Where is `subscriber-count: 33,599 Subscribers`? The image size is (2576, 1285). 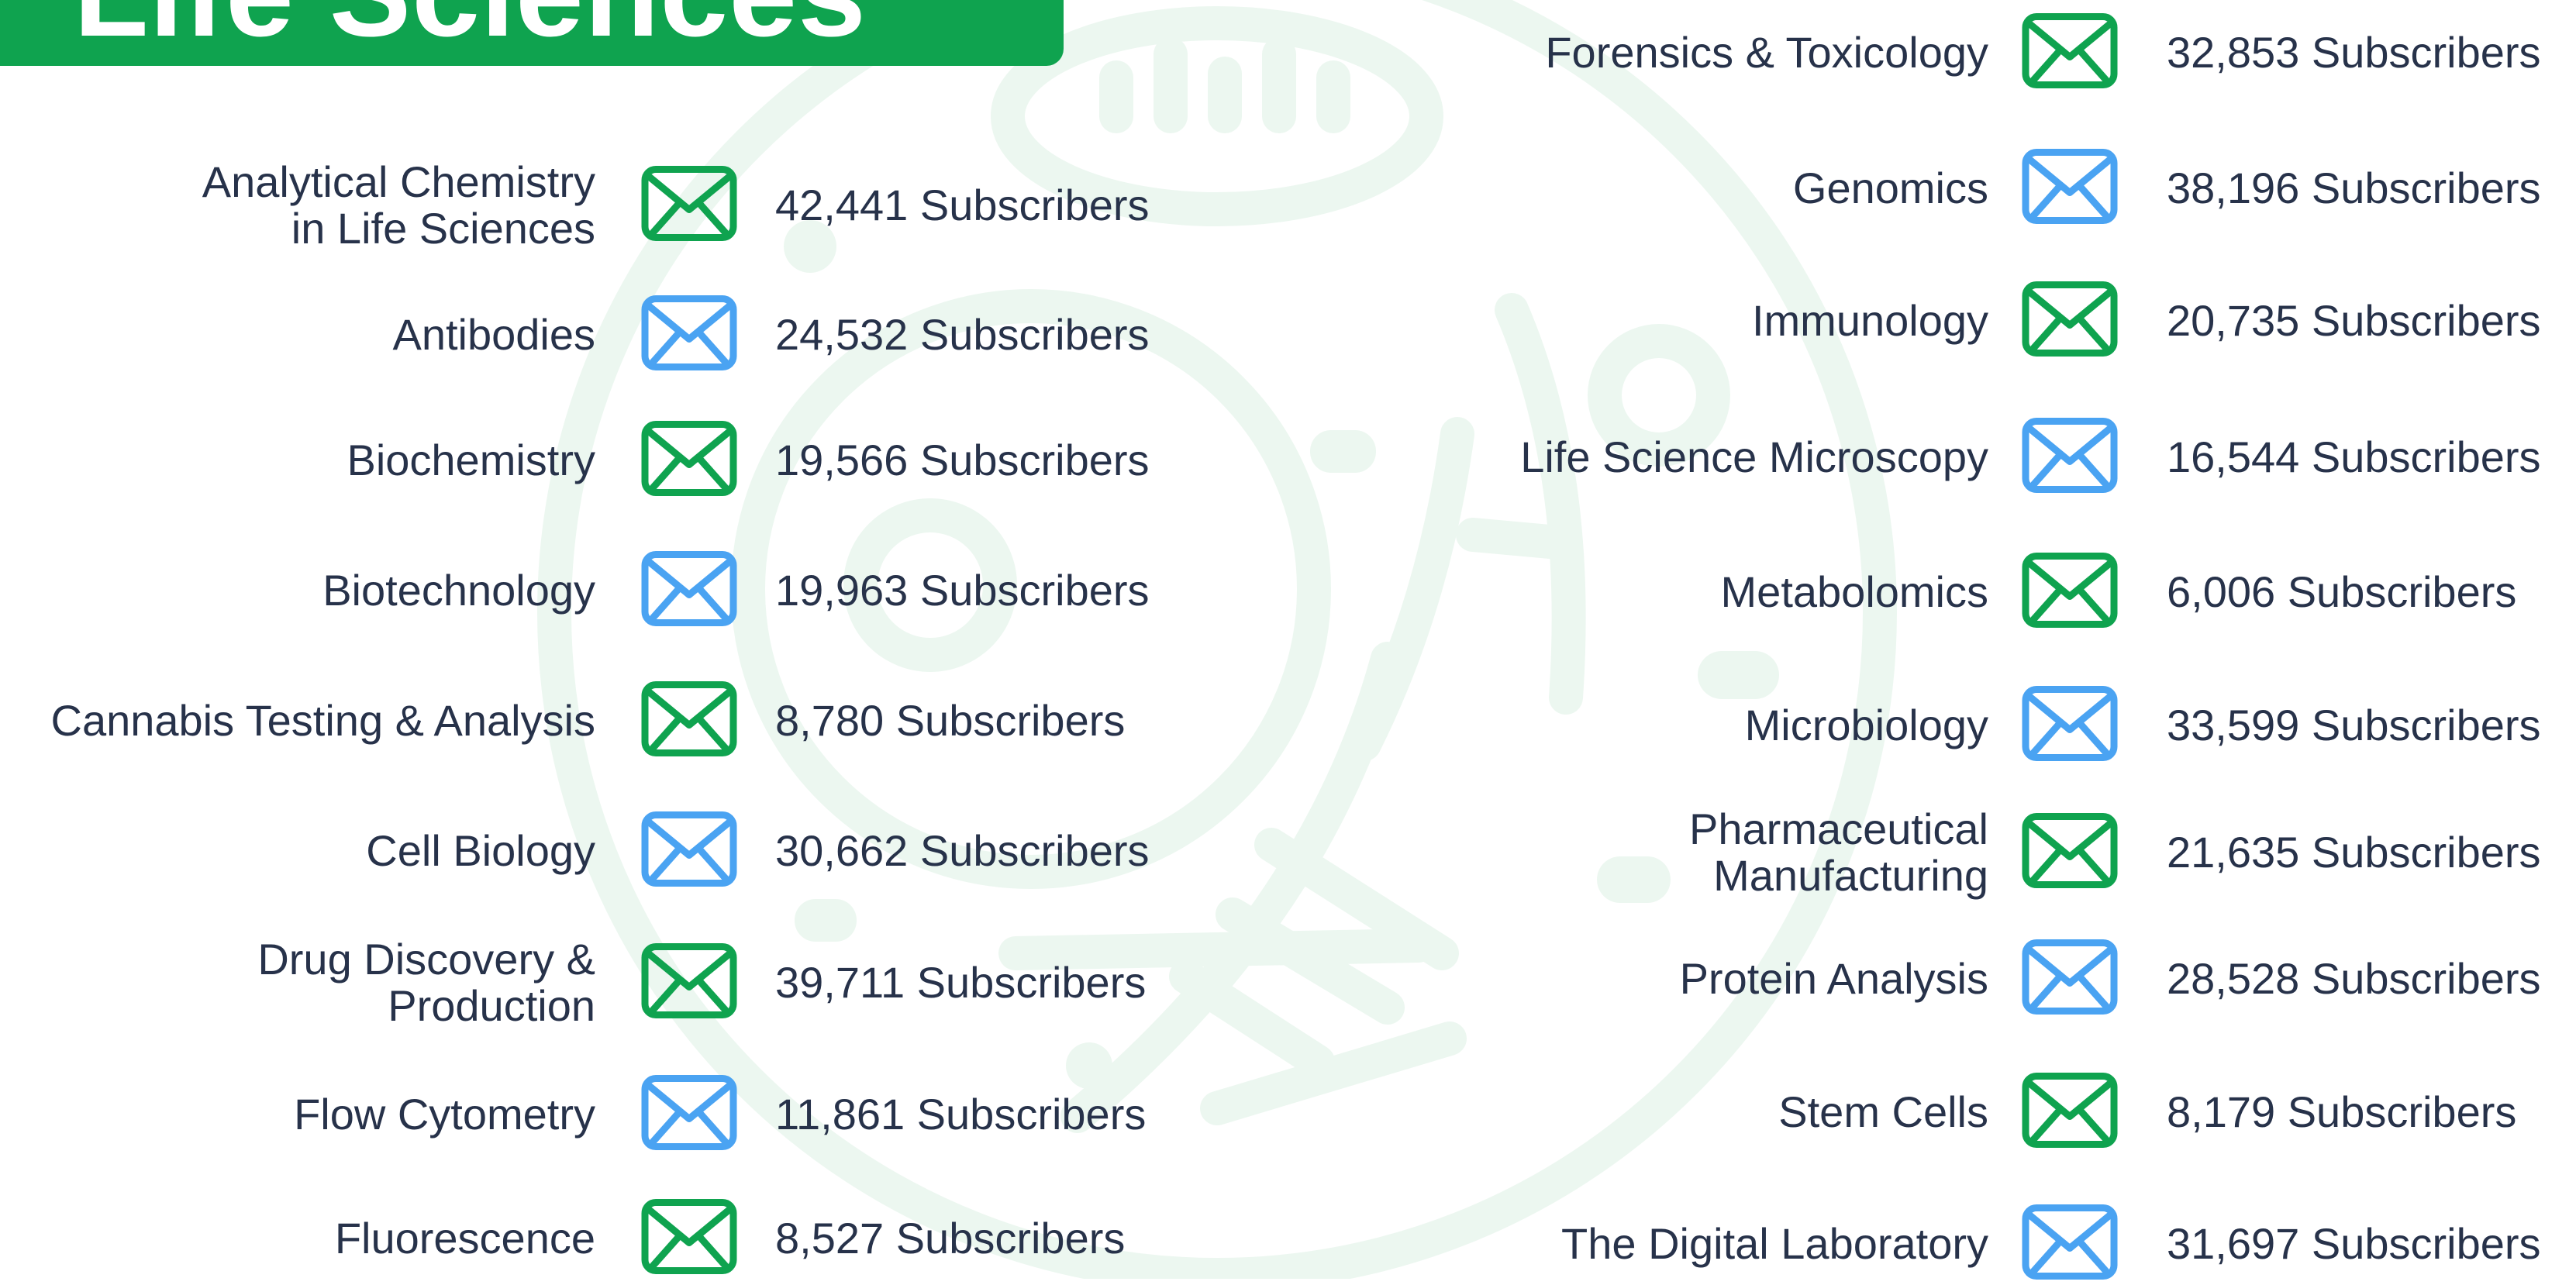 subscriber-count: 33,599 Subscribers is located at coordinates (2354, 725).